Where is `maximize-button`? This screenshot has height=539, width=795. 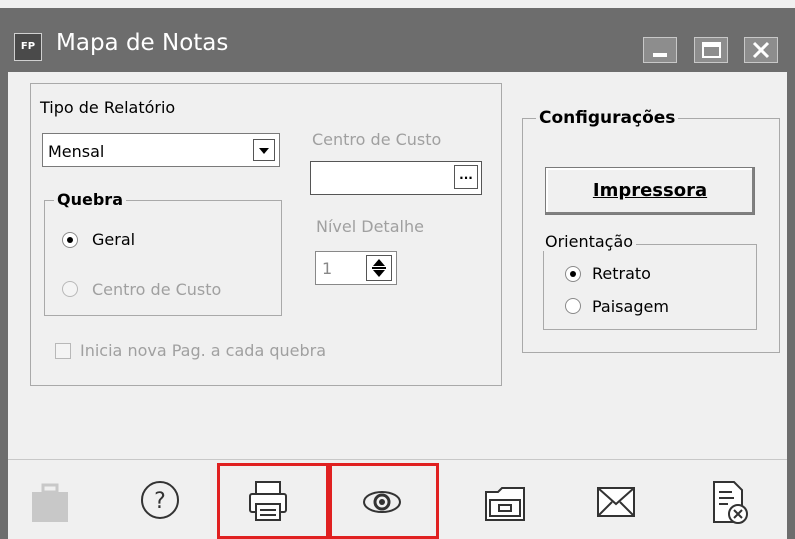
maximize-button is located at coordinates (711, 50).